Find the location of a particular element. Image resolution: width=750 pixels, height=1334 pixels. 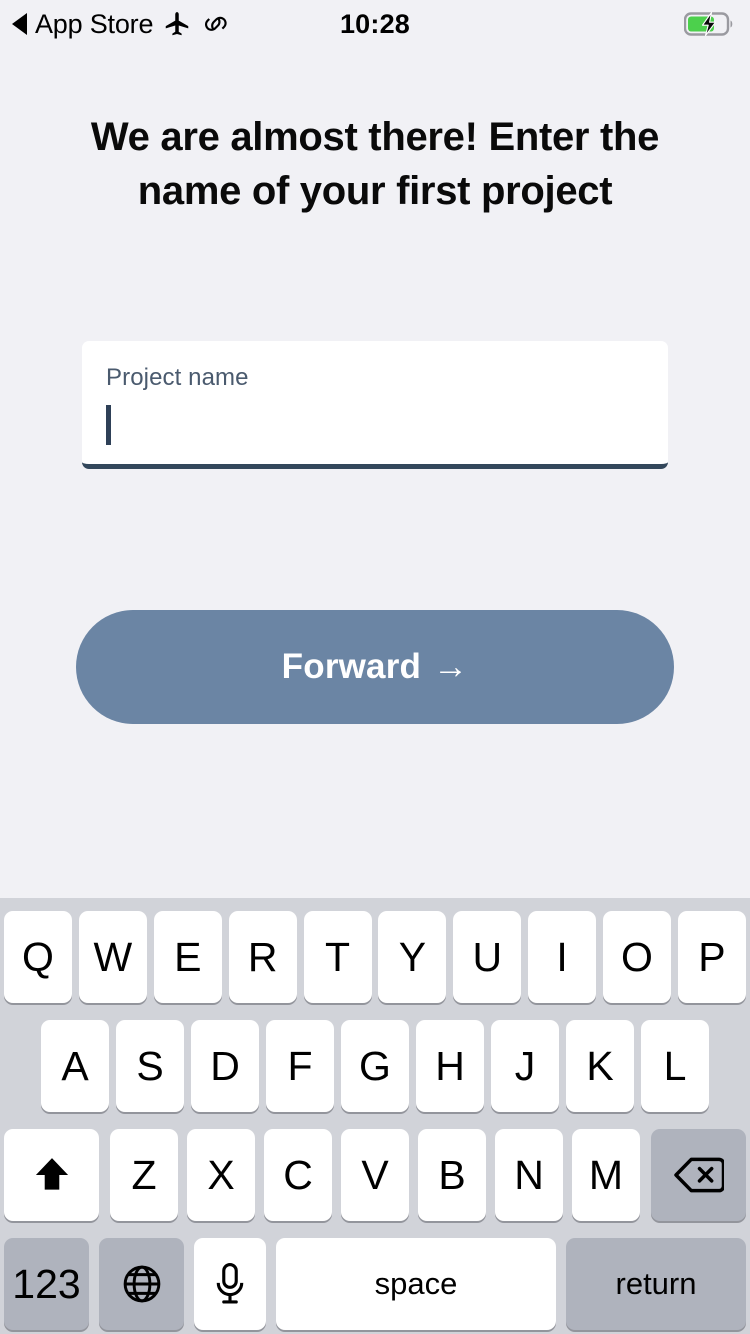

keyboard-row-3: ZXCVBNM is located at coordinates (375, 1177).